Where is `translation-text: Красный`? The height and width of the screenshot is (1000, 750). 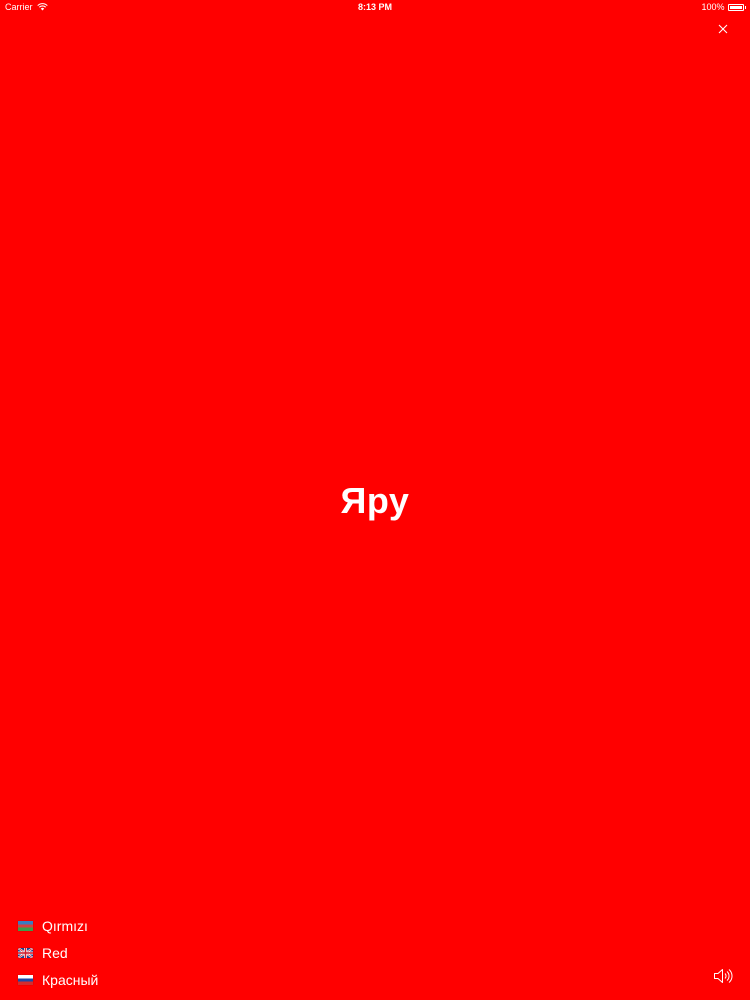 translation-text: Красный is located at coordinates (70, 979).